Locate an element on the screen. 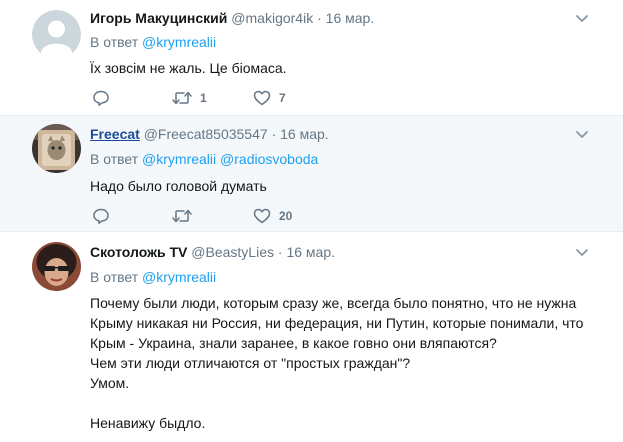  mention-link: @radiosvoboda is located at coordinates (269, 159).